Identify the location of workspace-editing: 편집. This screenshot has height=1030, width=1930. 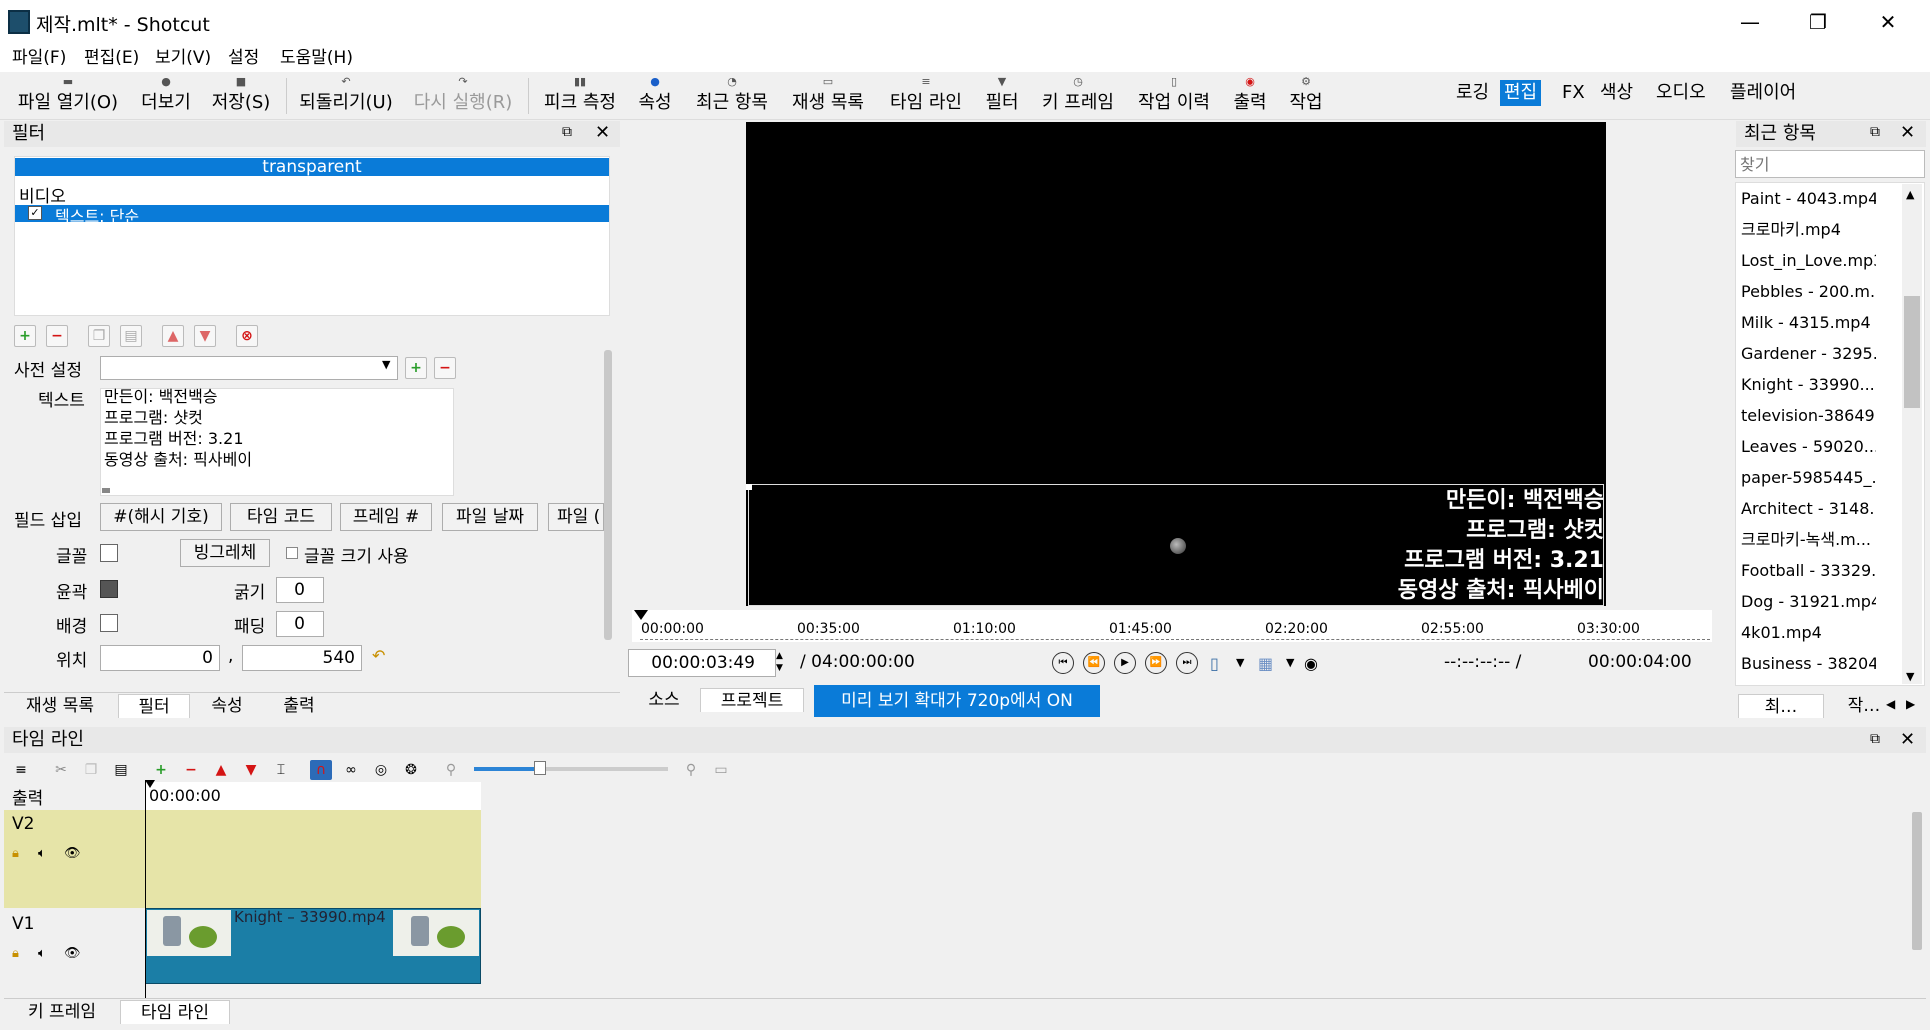
(1521, 93).